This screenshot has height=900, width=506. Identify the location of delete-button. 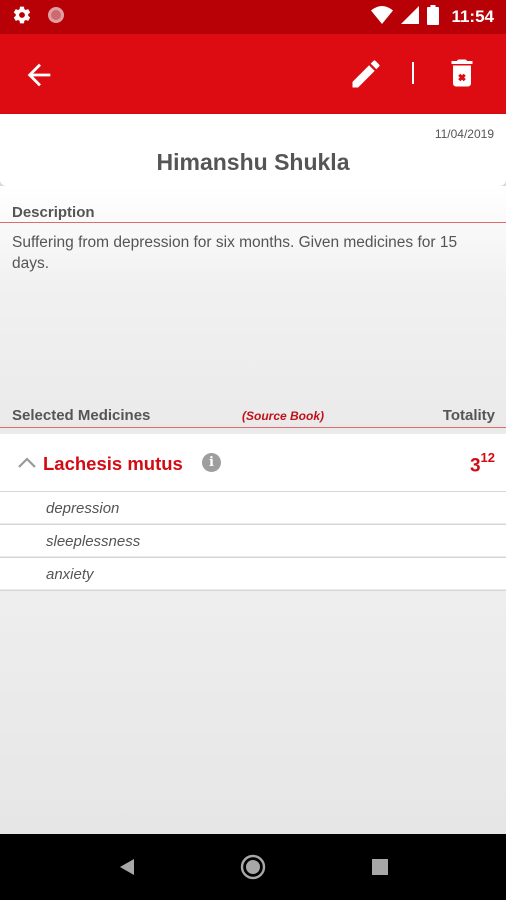
(462, 73).